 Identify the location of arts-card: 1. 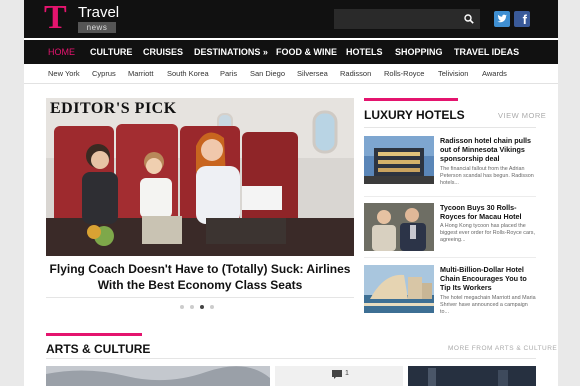
(339, 376).